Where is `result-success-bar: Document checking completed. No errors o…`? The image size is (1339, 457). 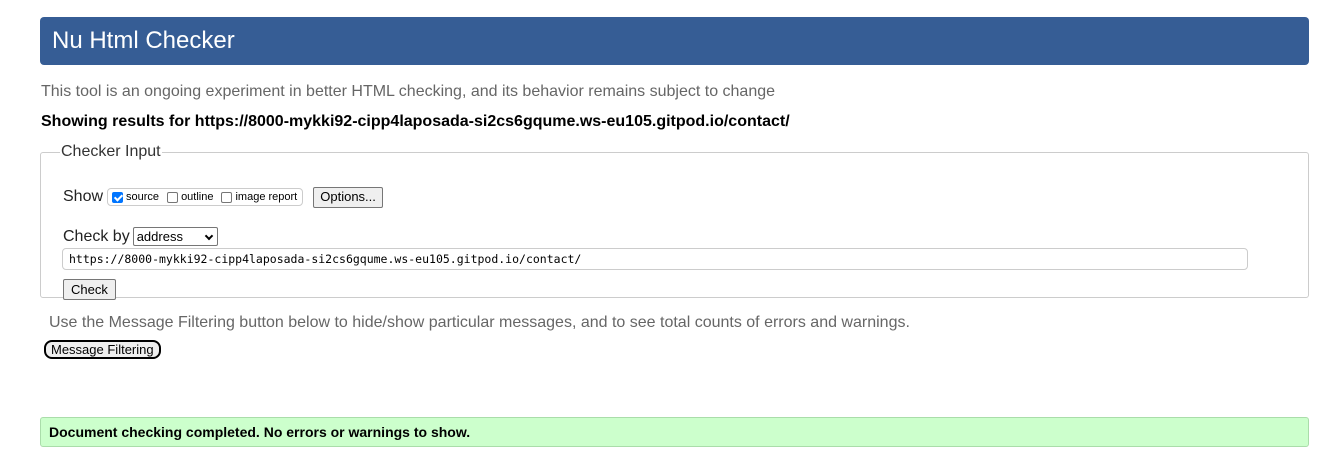 result-success-bar: Document checking completed. No errors o… is located at coordinates (674, 432).